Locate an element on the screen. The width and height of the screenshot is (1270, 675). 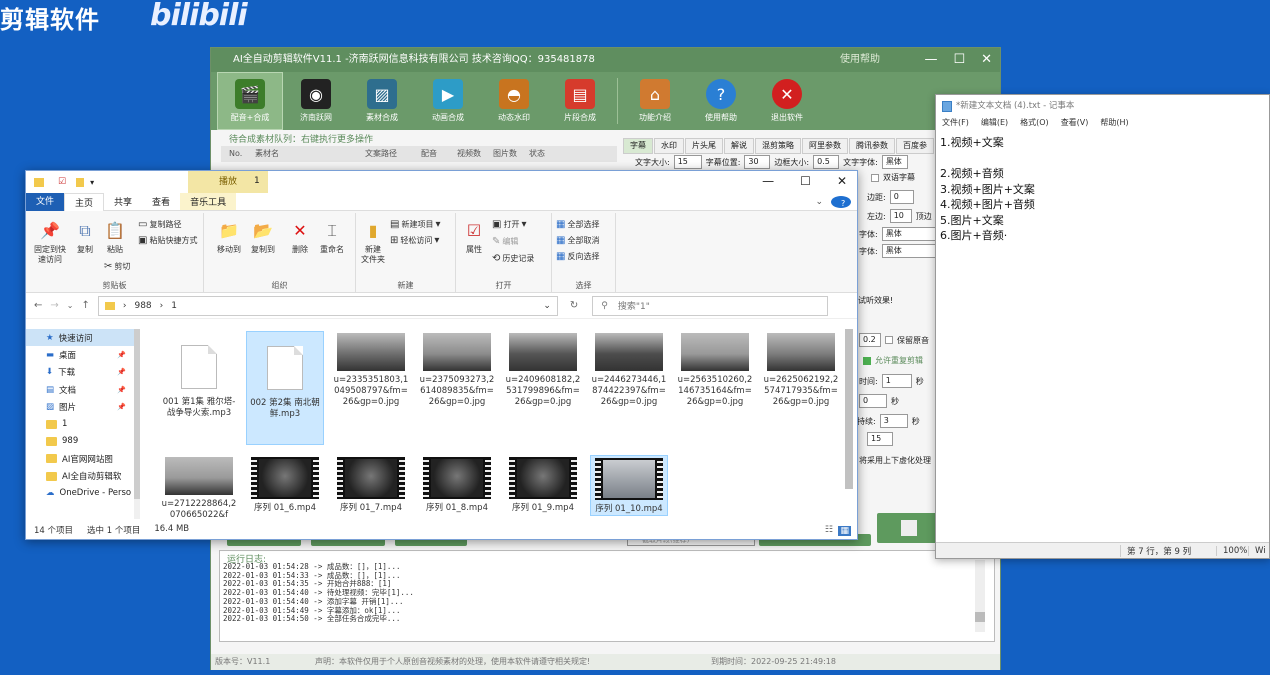
properties-quick-icon: ☑ is located at coordinates (62, 182).